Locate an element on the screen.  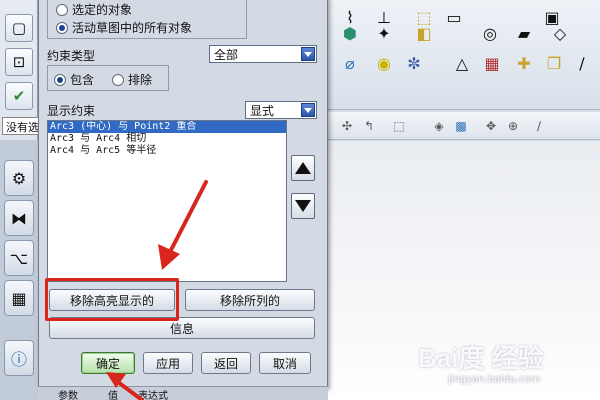
sketch-frame-icon: ⊡ is located at coordinates (19, 62).